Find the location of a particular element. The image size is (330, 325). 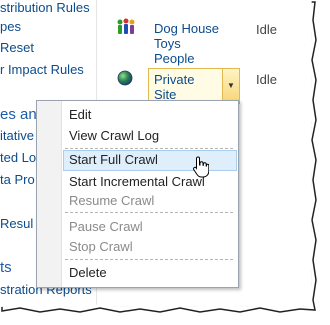

content-source-link-private-site: Private Site is located at coordinates (174, 87).